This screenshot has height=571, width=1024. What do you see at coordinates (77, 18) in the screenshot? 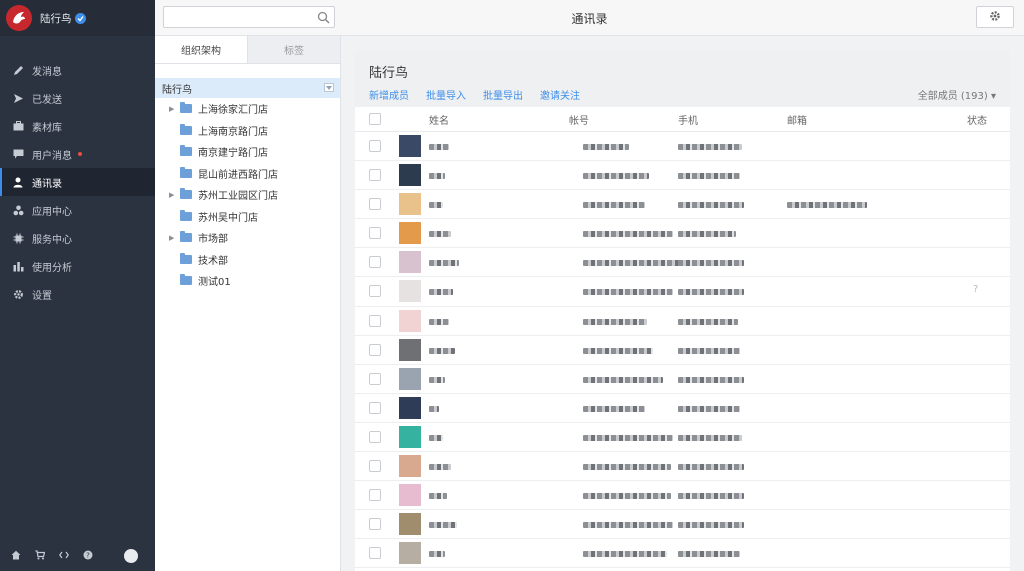
I see `brand-header: 陆行鸟` at bounding box center [77, 18].